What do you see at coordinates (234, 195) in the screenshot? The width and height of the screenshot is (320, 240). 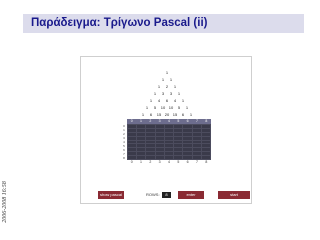 I see `start-button: start` at bounding box center [234, 195].